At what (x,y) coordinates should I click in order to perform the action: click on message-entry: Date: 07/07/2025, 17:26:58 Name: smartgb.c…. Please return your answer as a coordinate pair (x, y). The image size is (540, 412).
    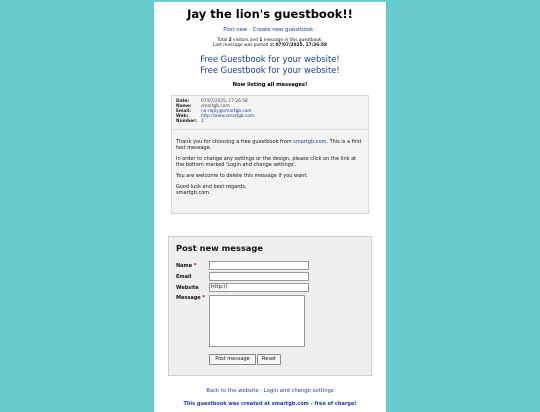
    Looking at the image, I should click on (270, 154).